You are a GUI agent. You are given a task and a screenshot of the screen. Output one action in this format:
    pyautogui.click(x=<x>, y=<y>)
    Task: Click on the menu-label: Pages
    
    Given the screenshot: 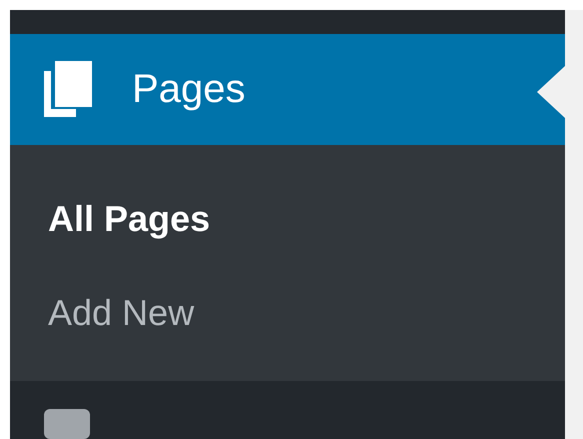 What is the action you would take?
    pyautogui.click(x=189, y=89)
    